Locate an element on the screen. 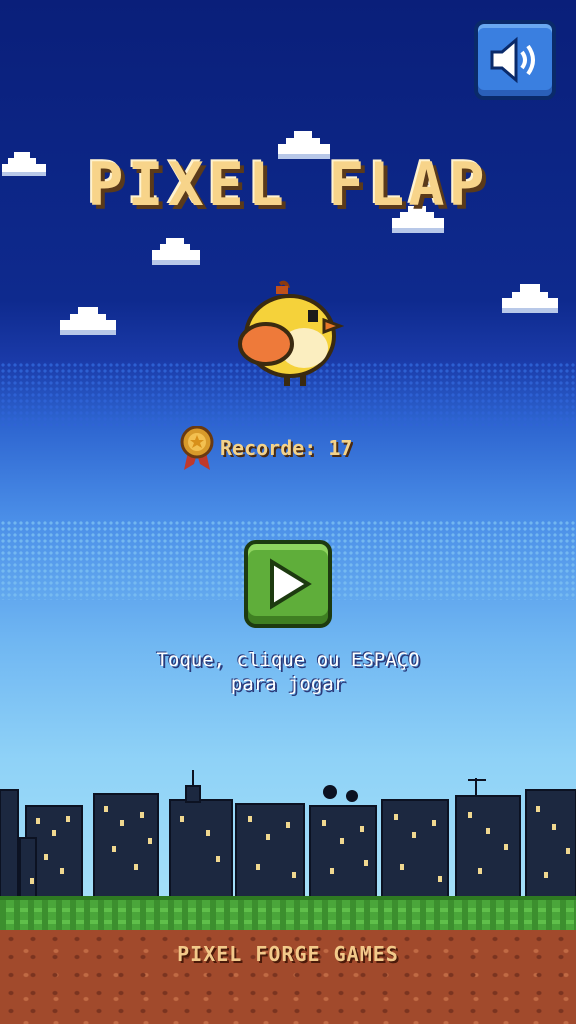 Image resolution: width=576 pixels, height=1024 pixels. sound-toggle-button is located at coordinates (515, 60).